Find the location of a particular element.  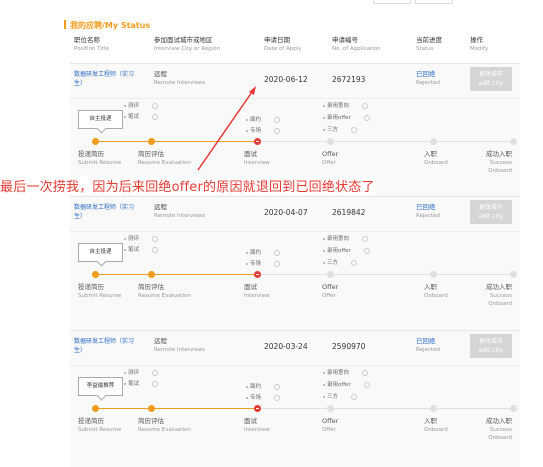

application-number: 2590970 is located at coordinates (349, 346).